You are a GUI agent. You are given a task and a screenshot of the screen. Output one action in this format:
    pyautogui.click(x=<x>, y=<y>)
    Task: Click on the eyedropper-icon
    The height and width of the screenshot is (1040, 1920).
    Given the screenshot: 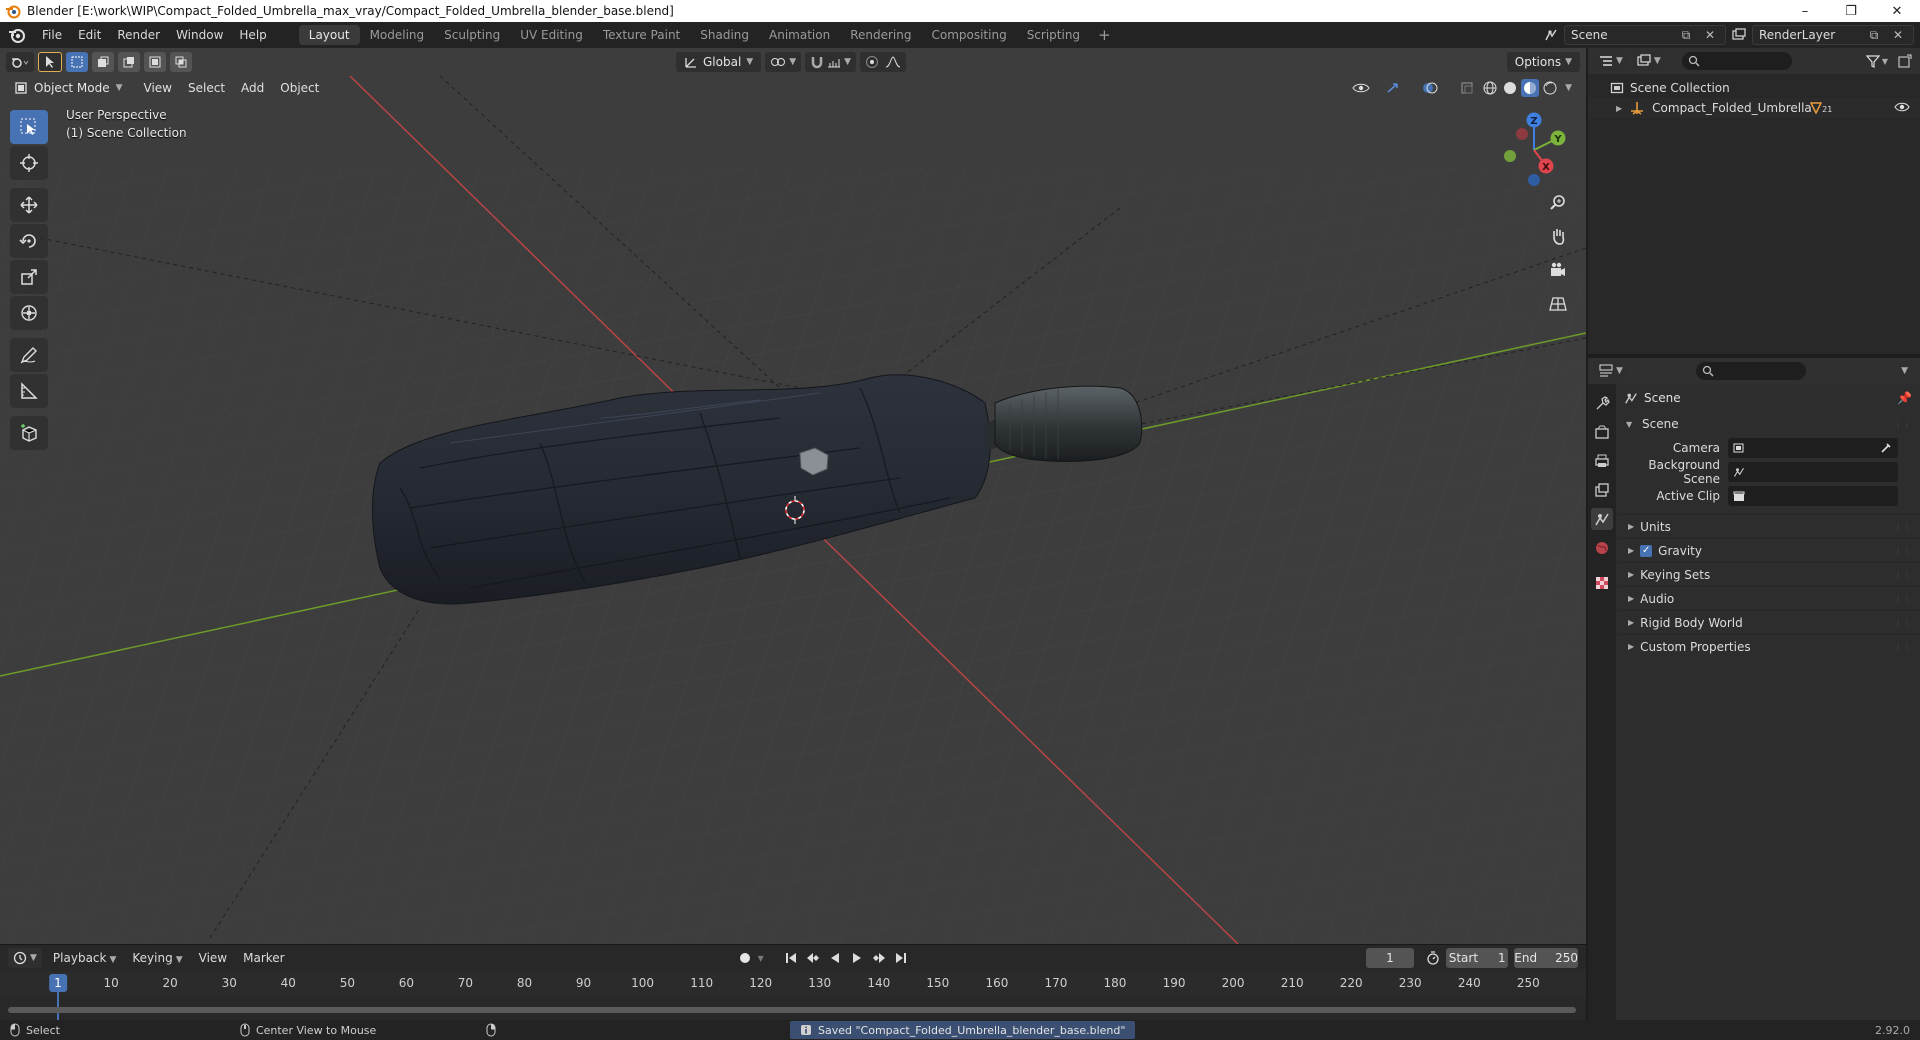 What is the action you would take?
    pyautogui.click(x=1886, y=448)
    